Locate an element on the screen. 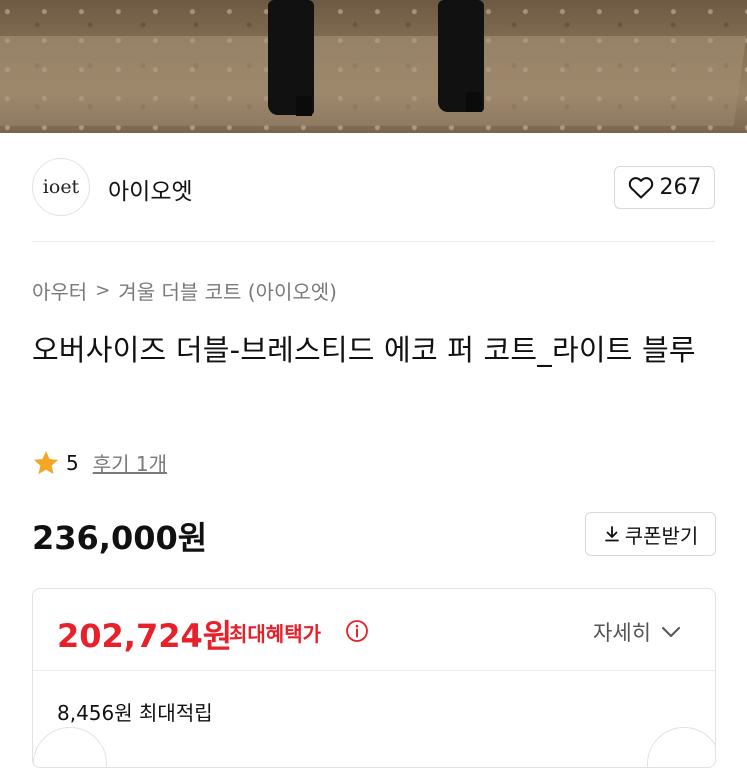  product-image-heel-left is located at coordinates (304, 106).